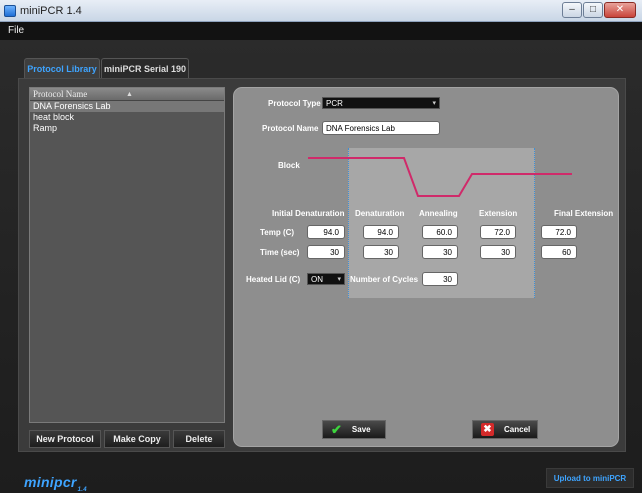  What do you see at coordinates (199, 439) in the screenshot?
I see `delete-button: Delete` at bounding box center [199, 439].